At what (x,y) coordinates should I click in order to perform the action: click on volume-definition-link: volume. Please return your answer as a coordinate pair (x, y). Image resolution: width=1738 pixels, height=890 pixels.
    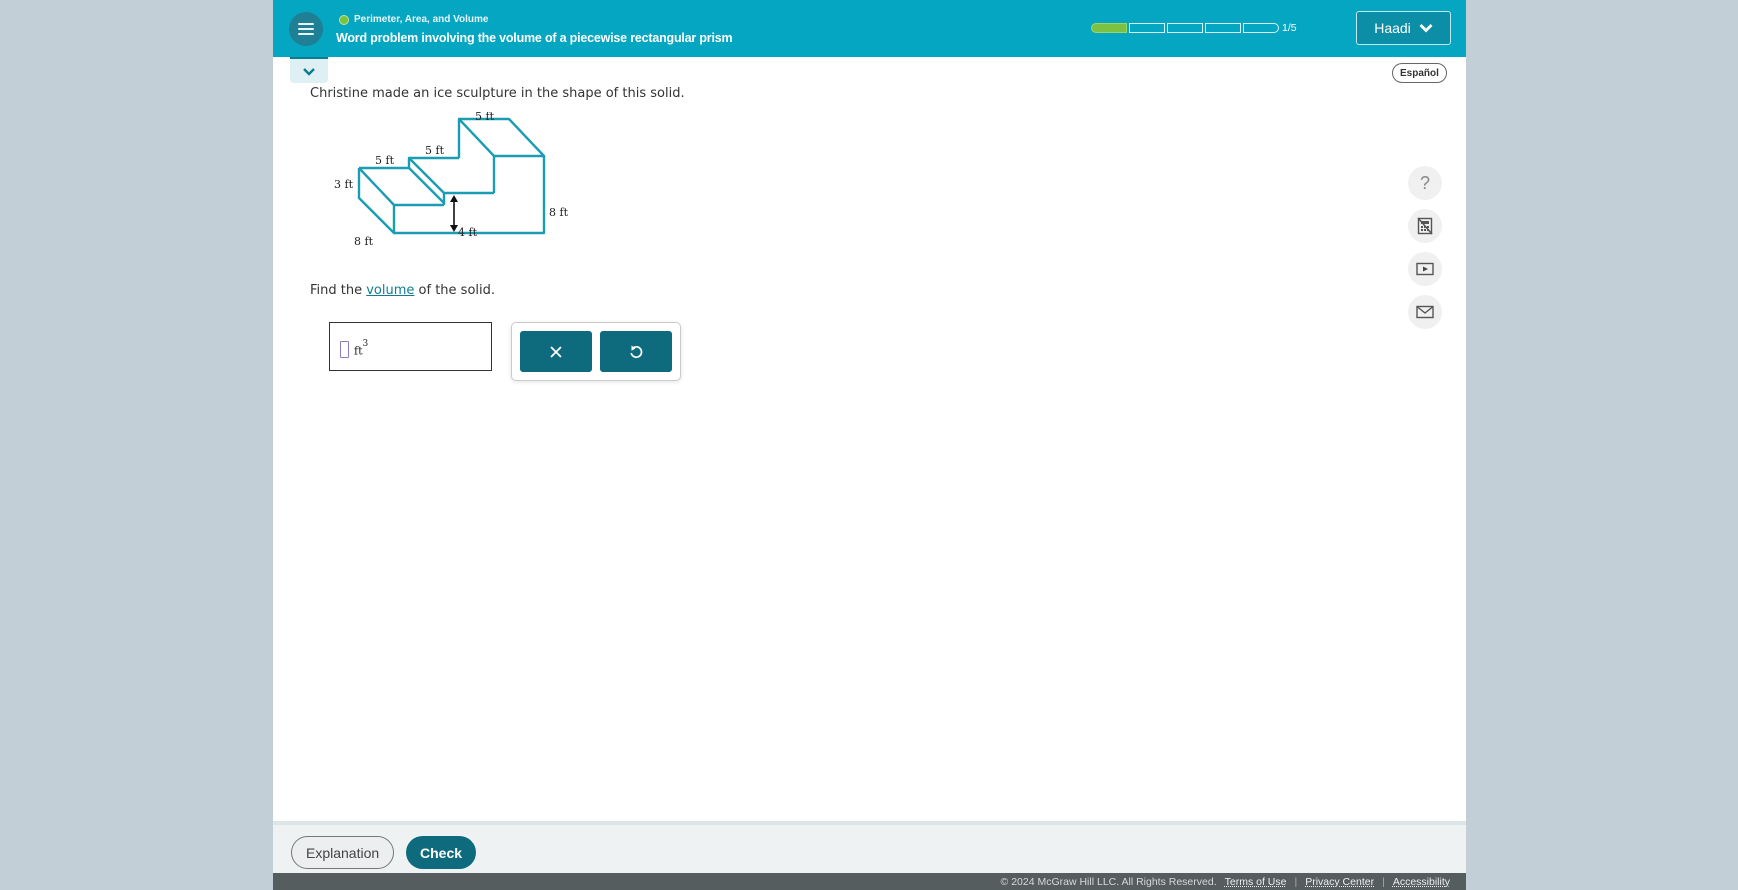
    Looking at the image, I should click on (390, 290).